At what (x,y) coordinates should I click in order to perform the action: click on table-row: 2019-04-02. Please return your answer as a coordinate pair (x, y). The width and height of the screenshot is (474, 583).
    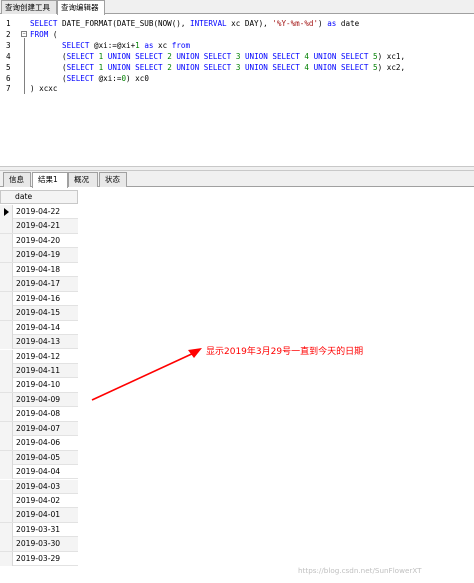
    Looking at the image, I should click on (39, 501).